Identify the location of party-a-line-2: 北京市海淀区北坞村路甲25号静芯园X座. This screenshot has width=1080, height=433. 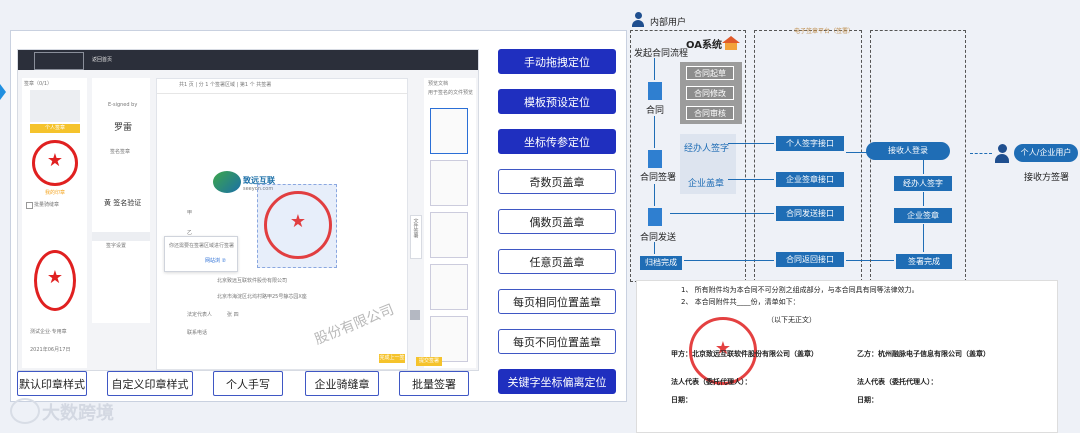
(262, 297).